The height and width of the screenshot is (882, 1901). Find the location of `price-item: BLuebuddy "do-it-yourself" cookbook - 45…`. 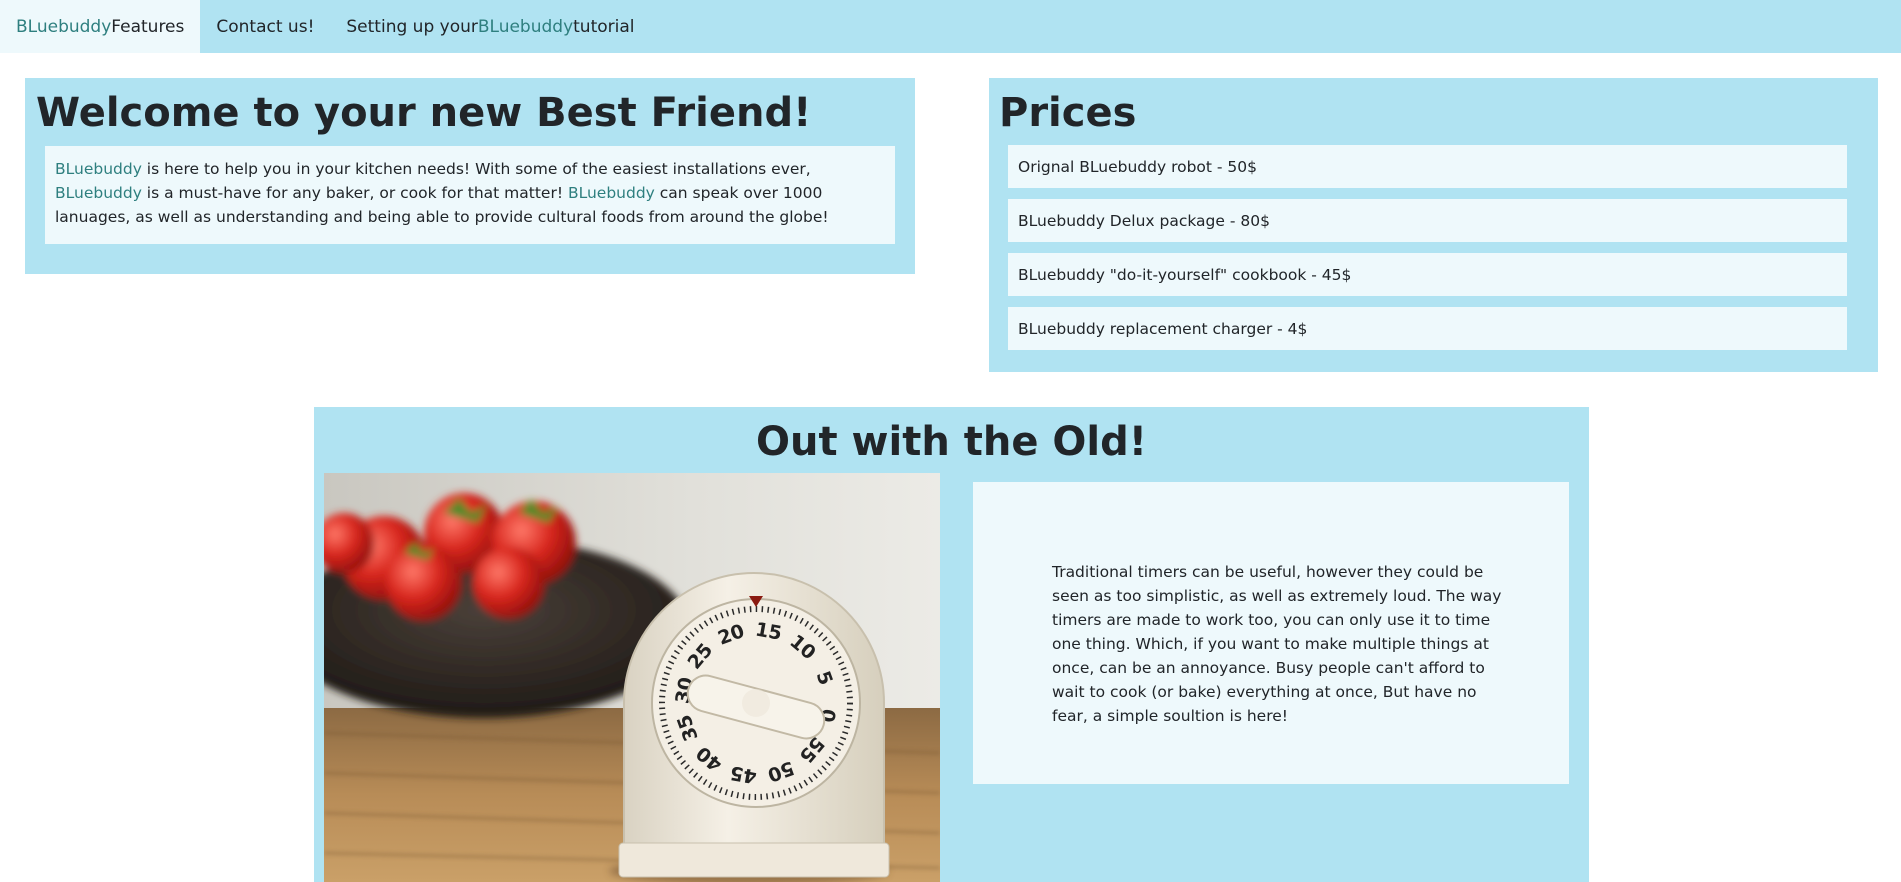

price-item: BLuebuddy "do-it-yourself" cookbook - 45… is located at coordinates (1427, 274).